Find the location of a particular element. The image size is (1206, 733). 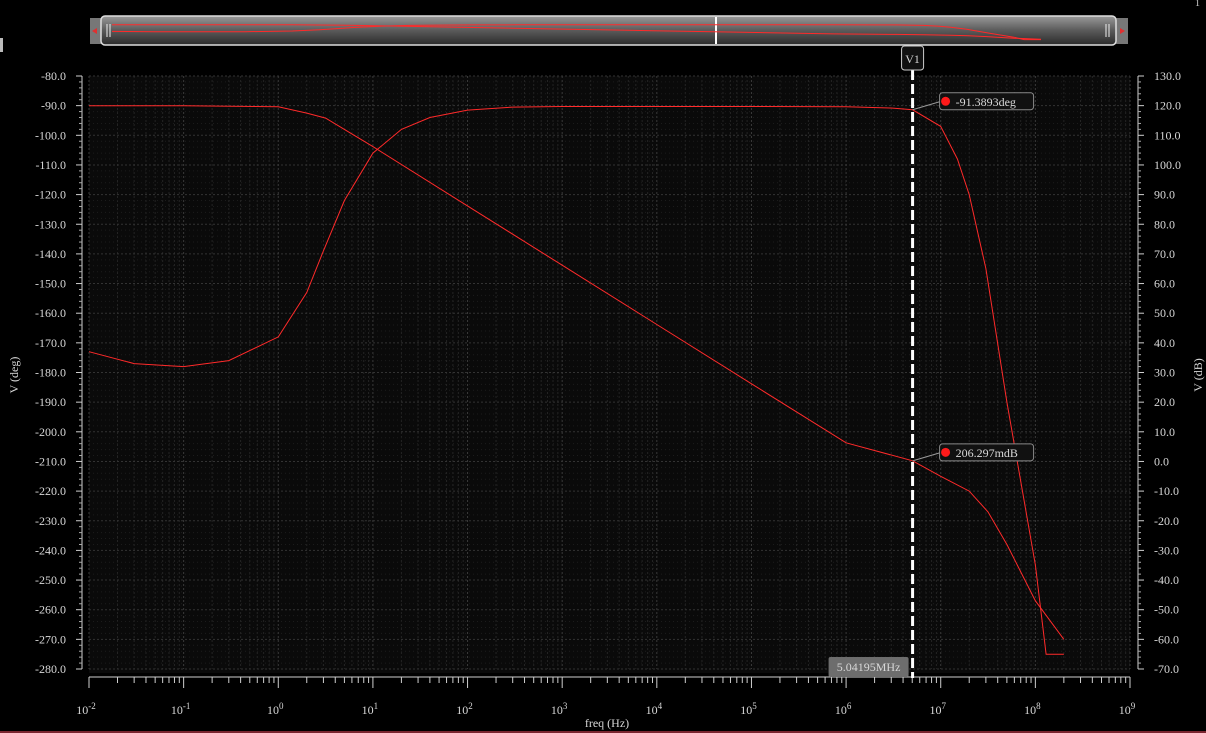

left-y-tick-label: -130.0 is located at coordinates (50, 224).